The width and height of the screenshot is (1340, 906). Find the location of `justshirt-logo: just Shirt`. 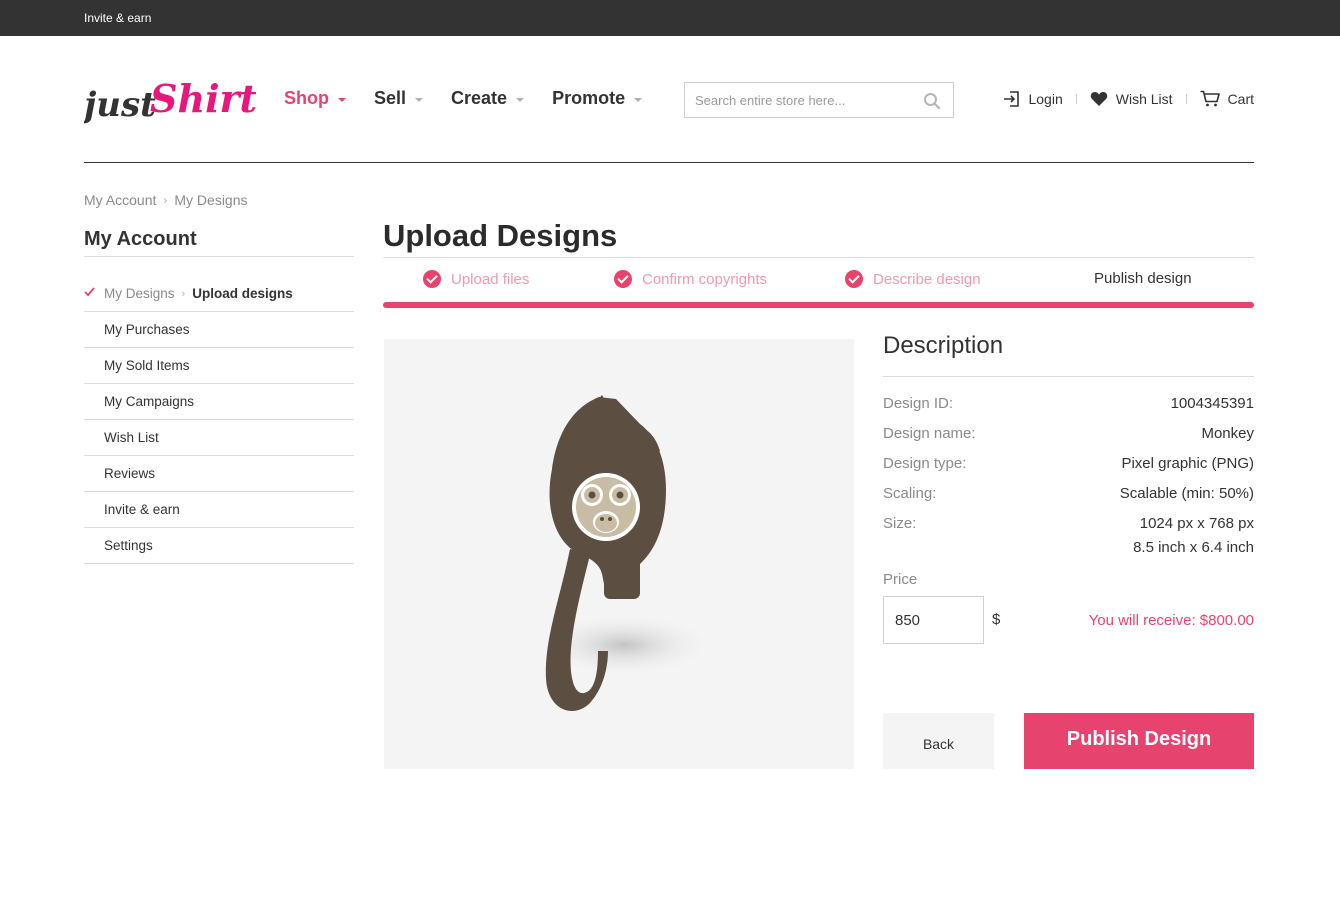

justshirt-logo: just Shirt is located at coordinates (170, 99).